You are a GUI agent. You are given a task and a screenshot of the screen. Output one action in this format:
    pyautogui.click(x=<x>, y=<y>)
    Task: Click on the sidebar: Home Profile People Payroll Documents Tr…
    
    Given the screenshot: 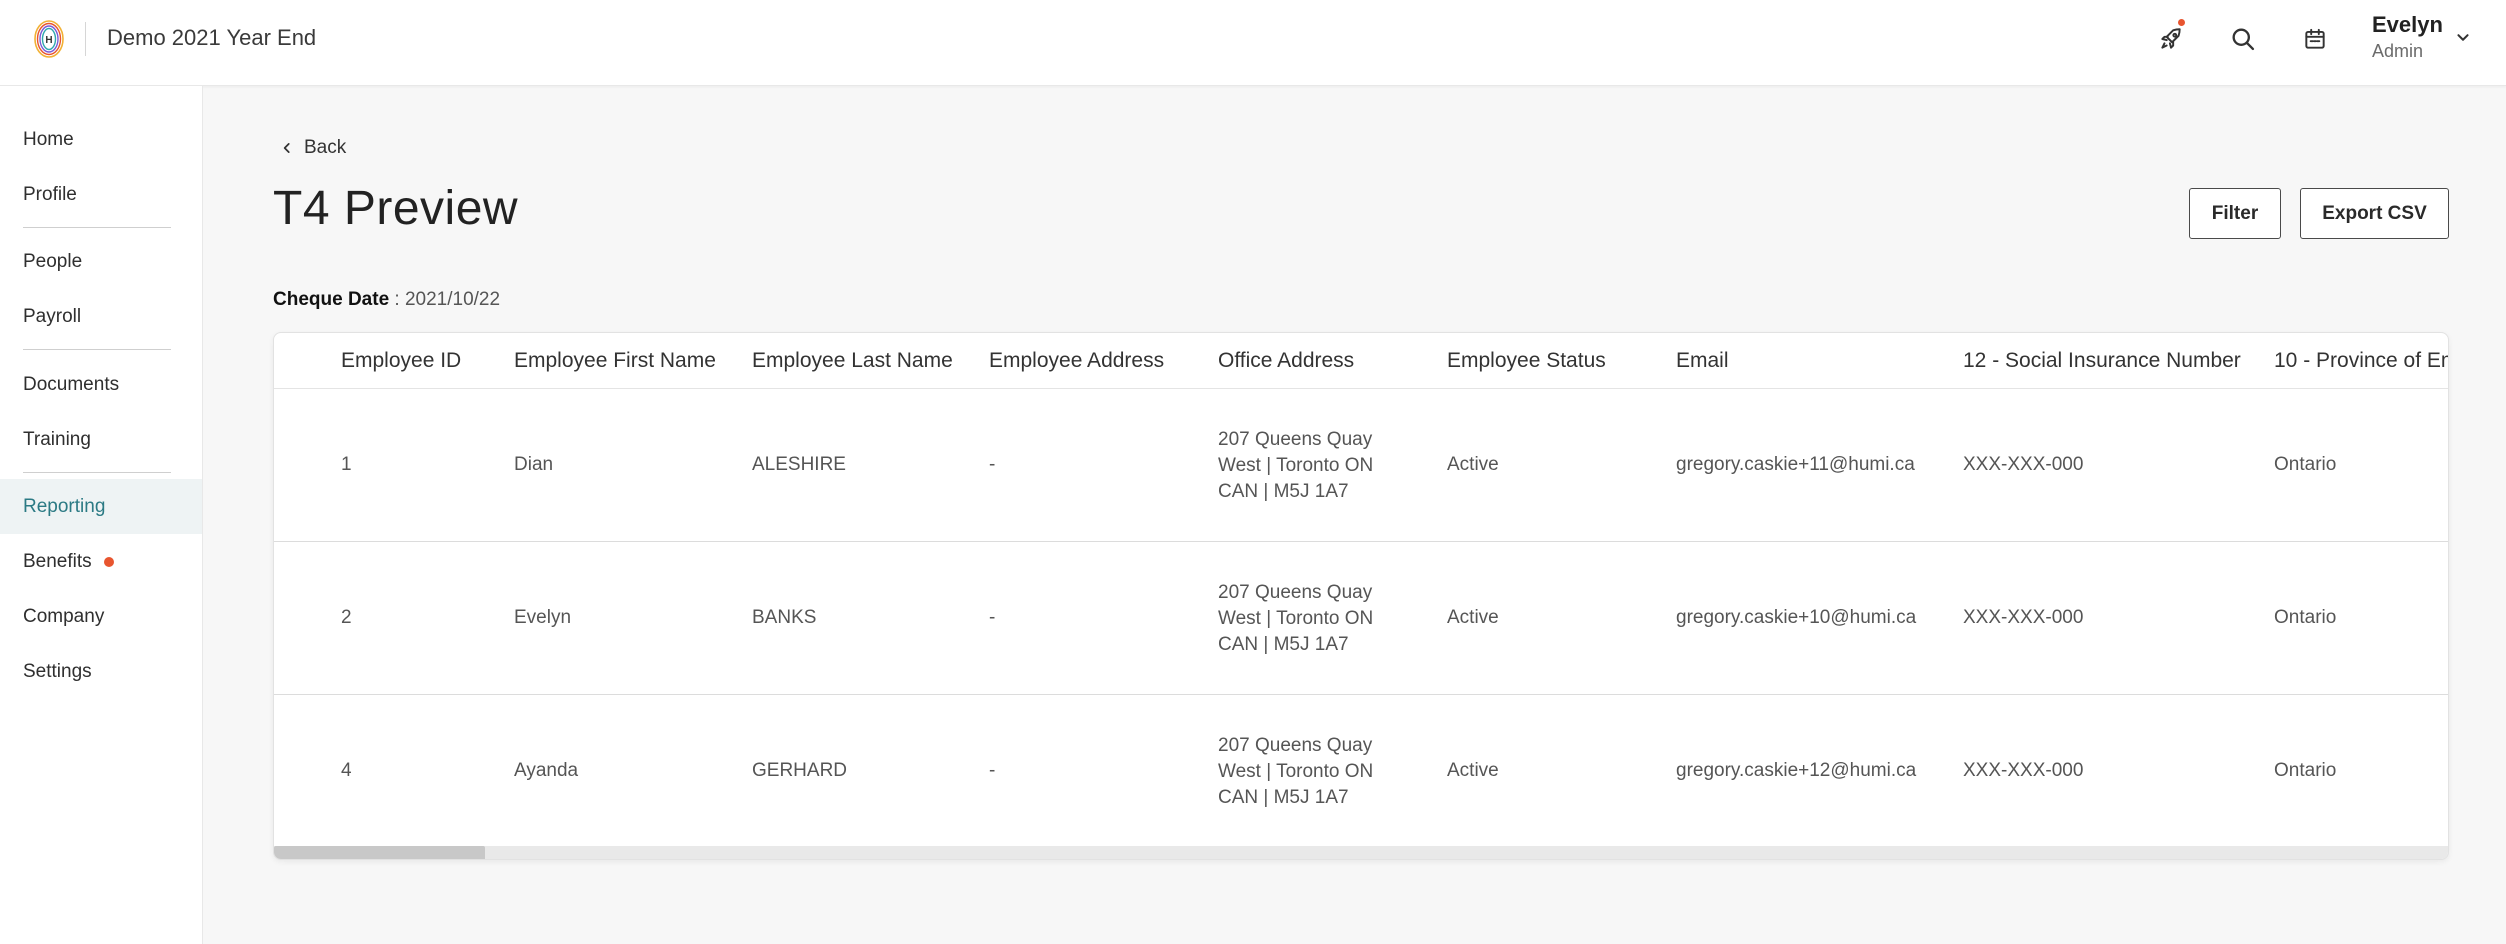 What is the action you would take?
    pyautogui.click(x=101, y=515)
    